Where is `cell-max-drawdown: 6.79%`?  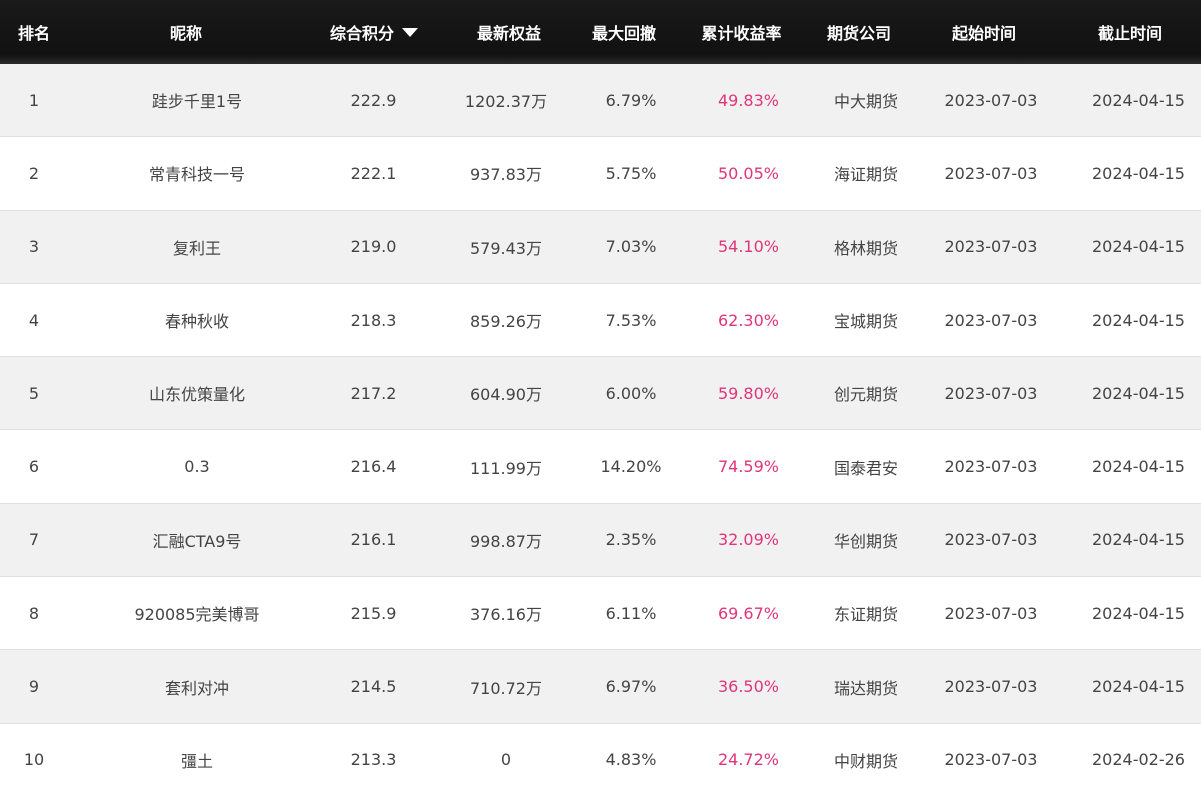
cell-max-drawdown: 6.79% is located at coordinates (631, 100).